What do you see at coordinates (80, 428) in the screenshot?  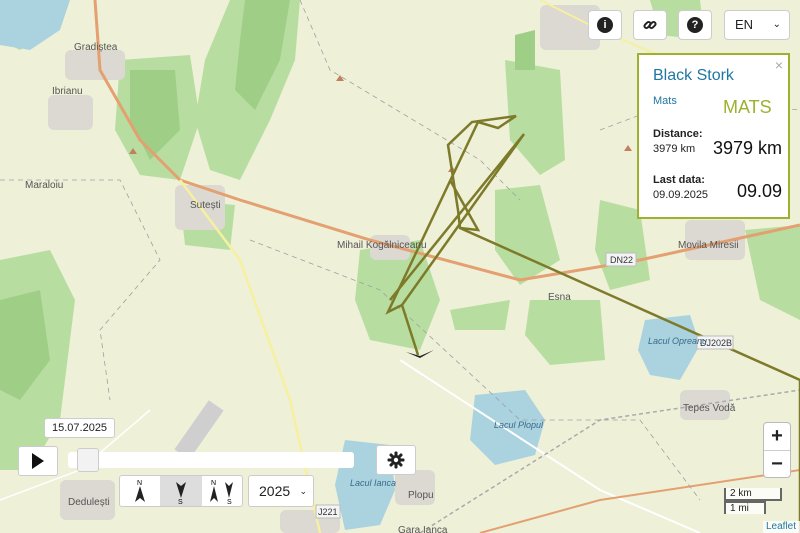 I see `current-date-tooltip: 15.07.2025` at bounding box center [80, 428].